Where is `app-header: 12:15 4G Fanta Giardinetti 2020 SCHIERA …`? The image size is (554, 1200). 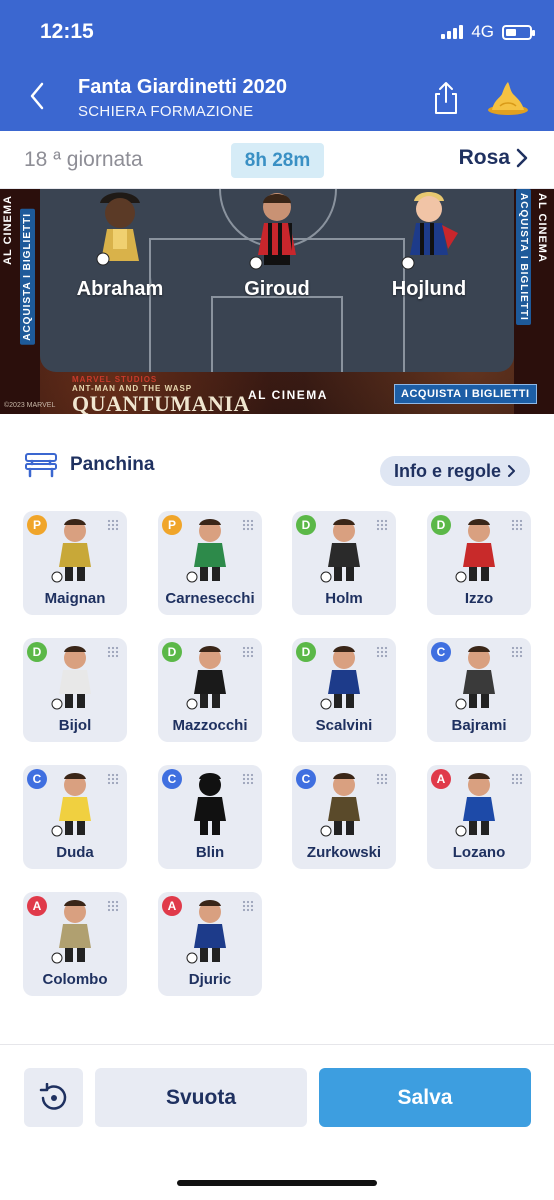 app-header: 12:15 4G Fanta Giardinetti 2020 SCHIERA … is located at coordinates (277, 65).